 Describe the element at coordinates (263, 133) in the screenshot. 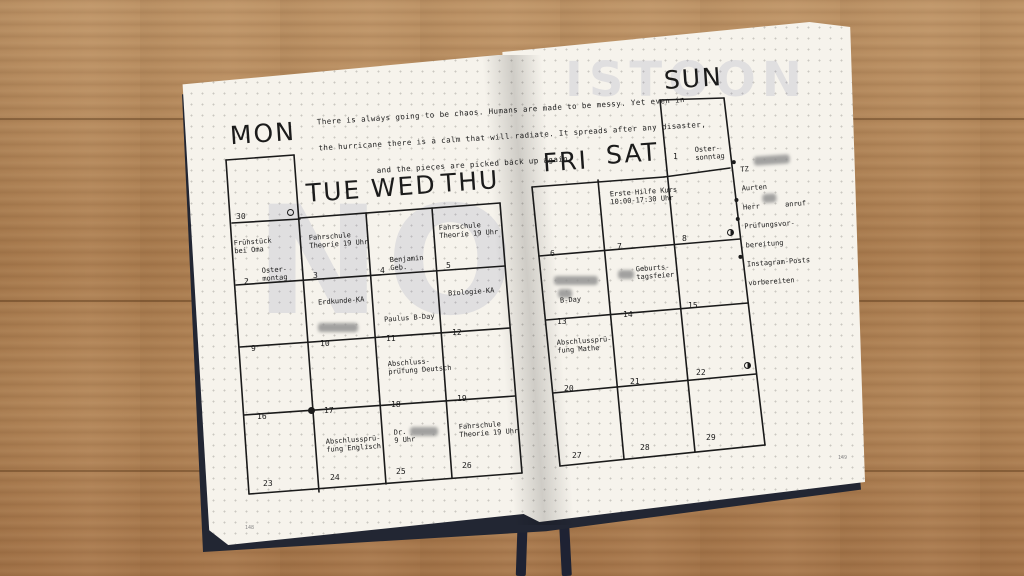

I see `header-mon: MON` at that location.